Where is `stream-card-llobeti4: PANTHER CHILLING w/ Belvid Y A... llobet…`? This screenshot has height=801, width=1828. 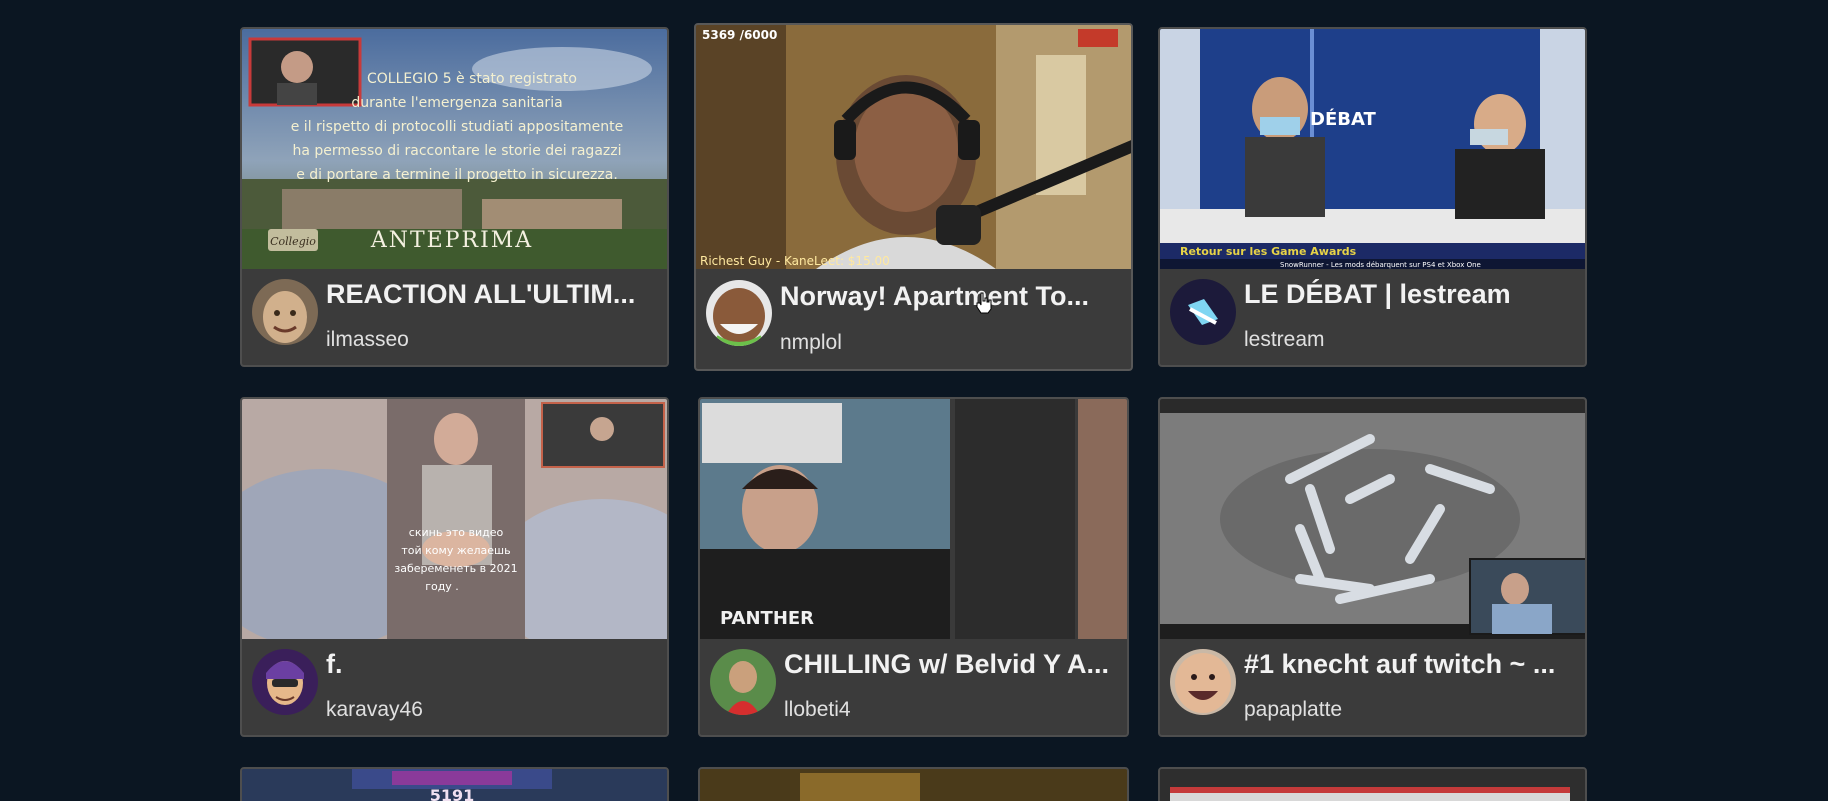 stream-card-llobeti4: PANTHER CHILLING w/ Belvid Y A... llobet… is located at coordinates (913, 567).